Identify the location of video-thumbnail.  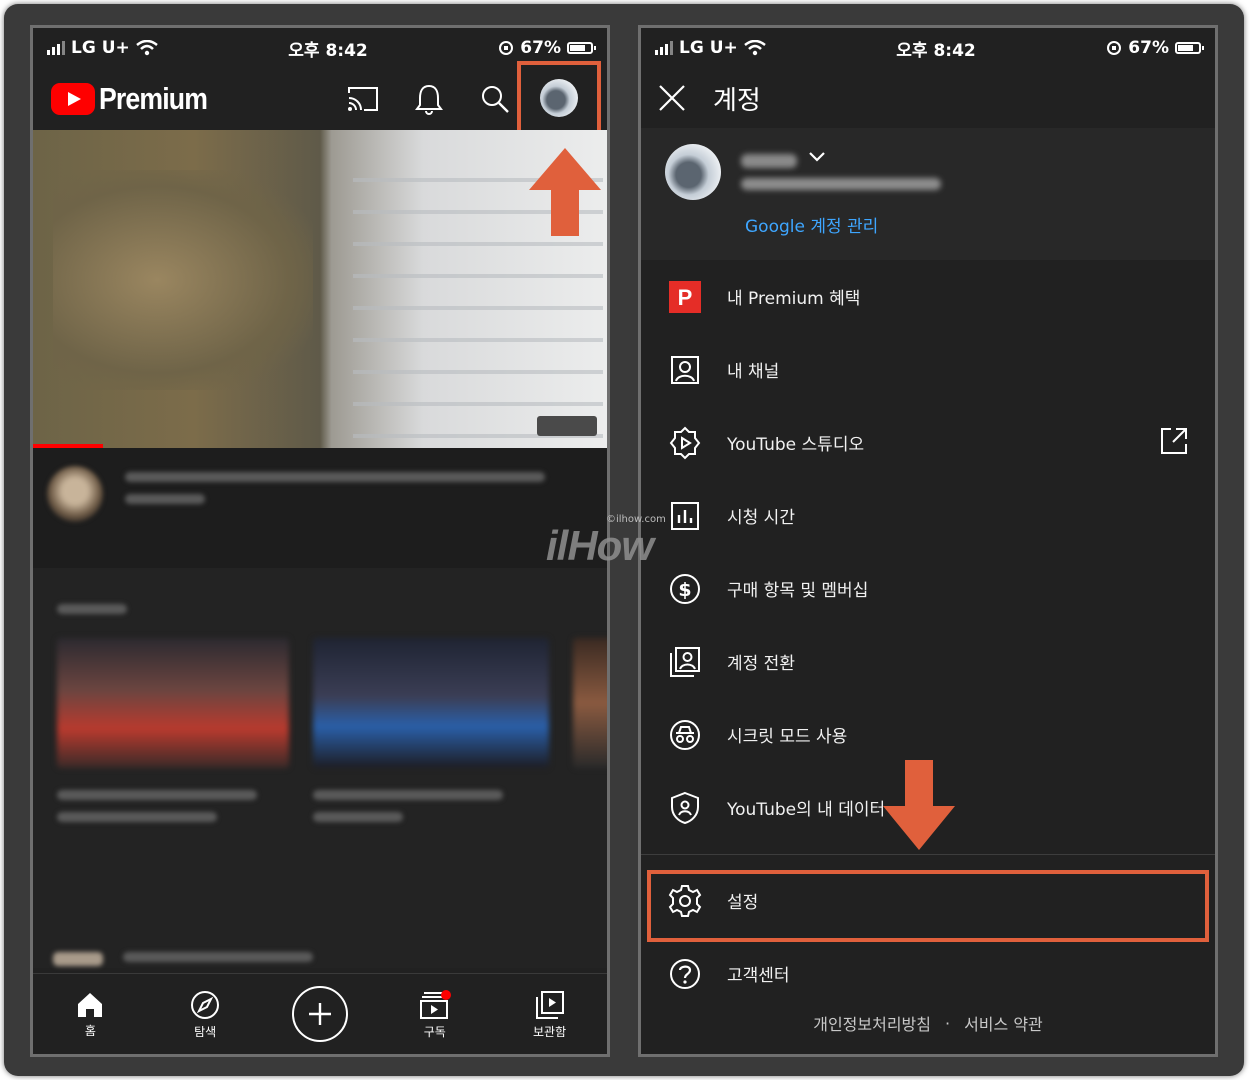
(320, 289).